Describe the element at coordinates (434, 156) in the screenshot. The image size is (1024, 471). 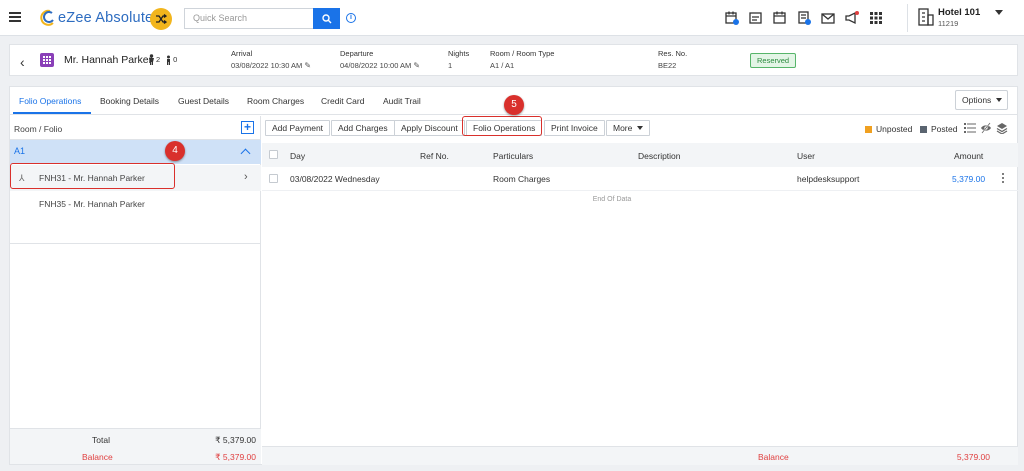
I see `col-ref-no: Ref No.` at that location.